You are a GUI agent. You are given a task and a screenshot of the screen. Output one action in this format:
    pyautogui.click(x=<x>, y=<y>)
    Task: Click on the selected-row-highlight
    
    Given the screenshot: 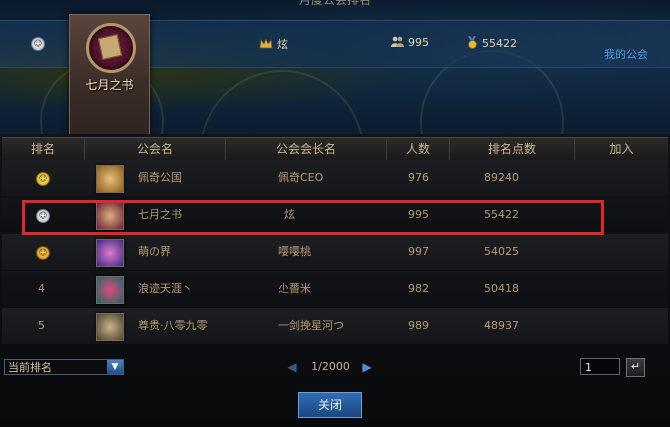 What is the action you would take?
    pyautogui.click(x=313, y=217)
    